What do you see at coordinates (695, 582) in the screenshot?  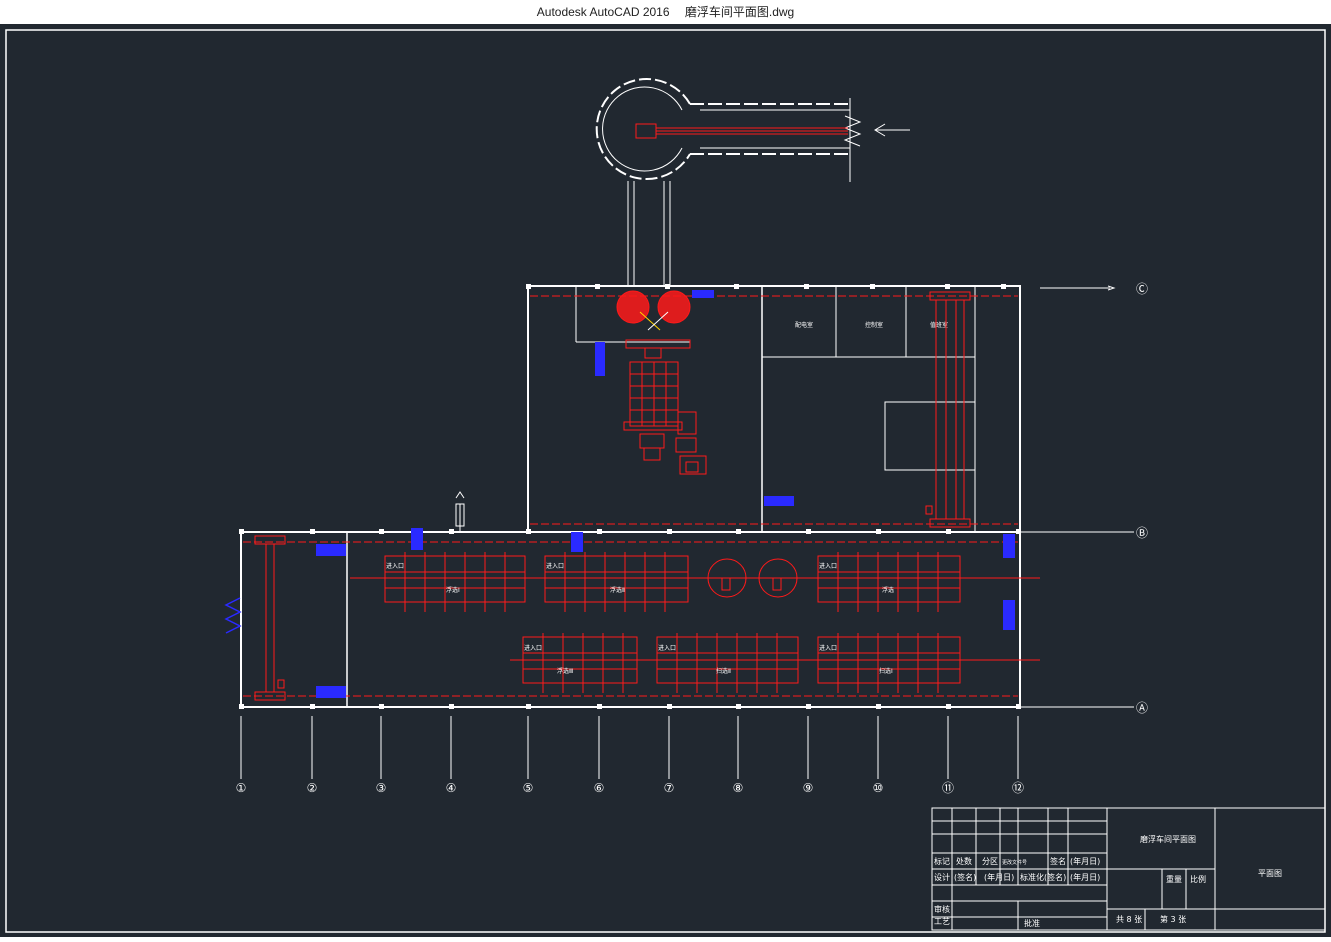 I see `flotation-cells-row1` at bounding box center [695, 582].